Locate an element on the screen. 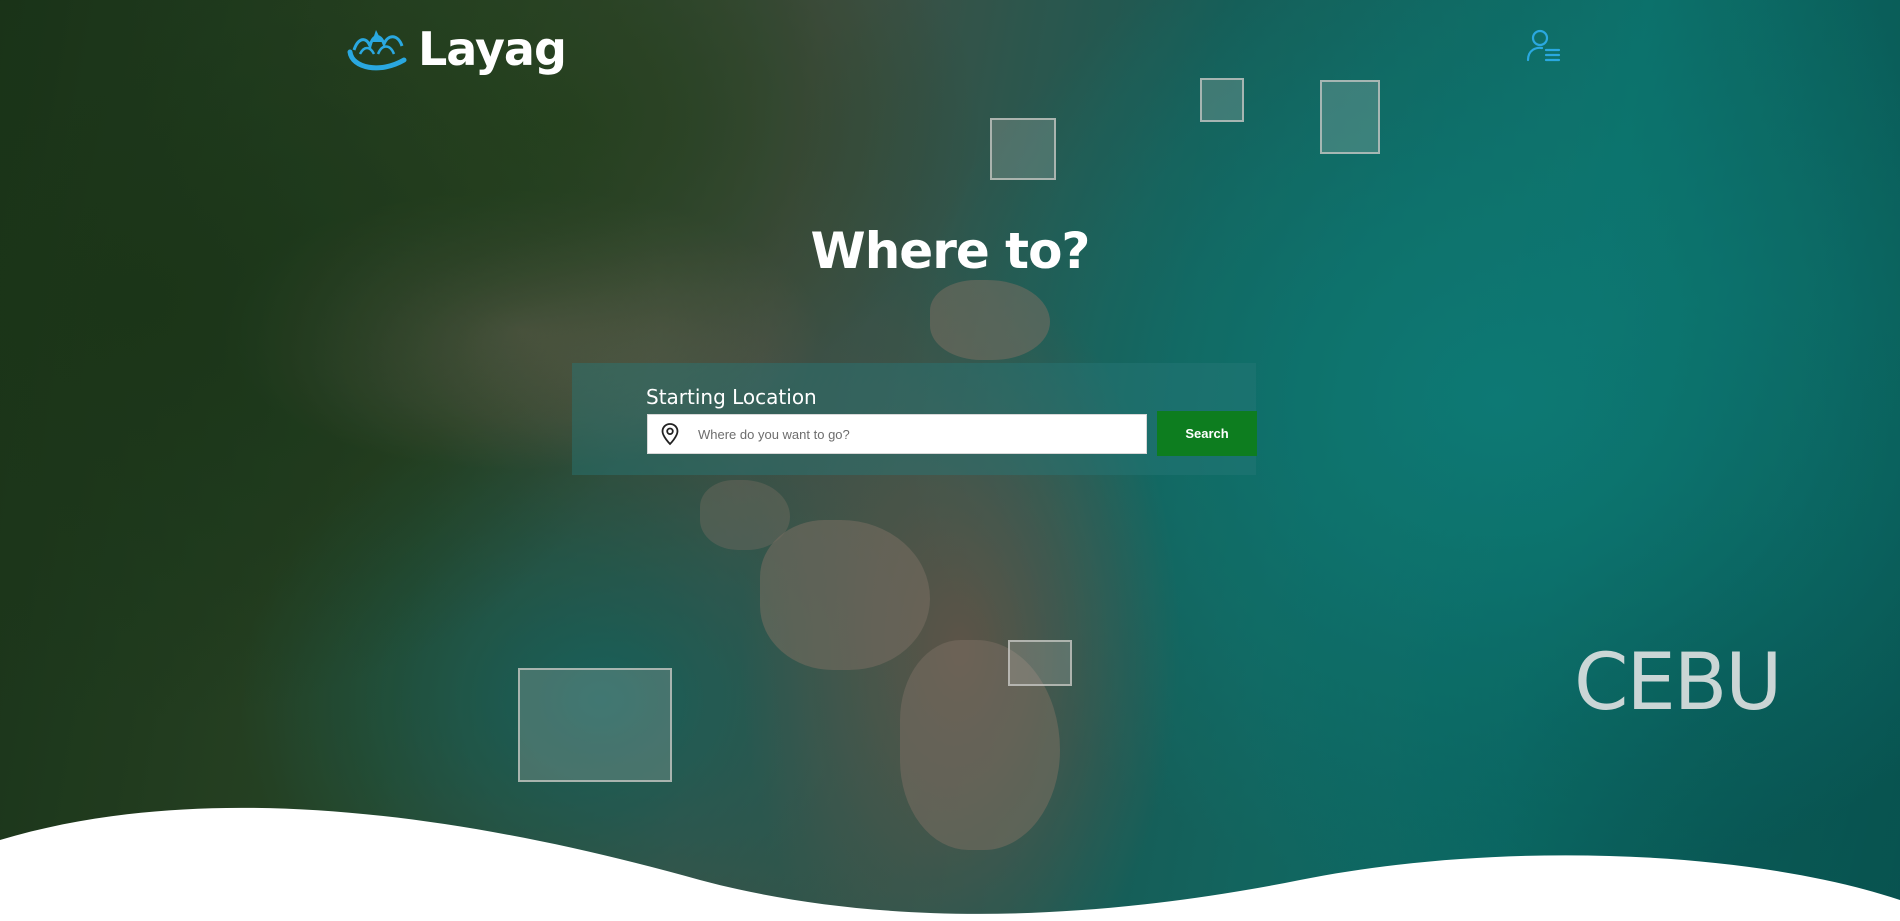 The width and height of the screenshot is (1900, 921). wave-sail-logo-icon is located at coordinates (377, 50).